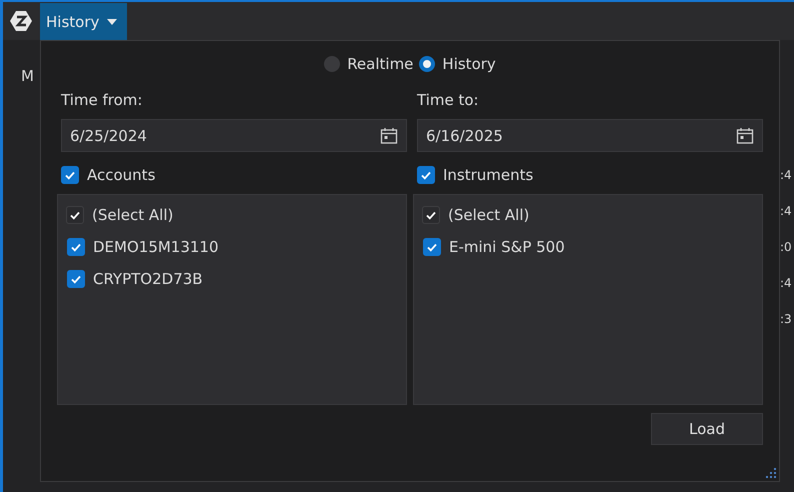  Describe the element at coordinates (234, 175) in the screenshot. I see `checkbox: Accounts` at that location.